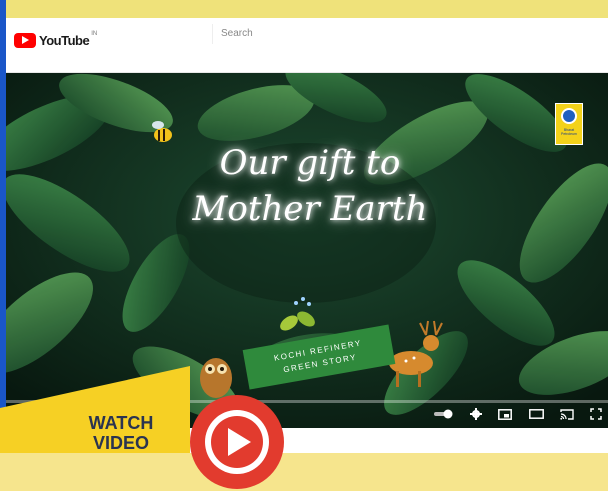  What do you see at coordinates (120, 443) in the screenshot?
I see `watch-label-line-2: VIDEO` at bounding box center [120, 443].